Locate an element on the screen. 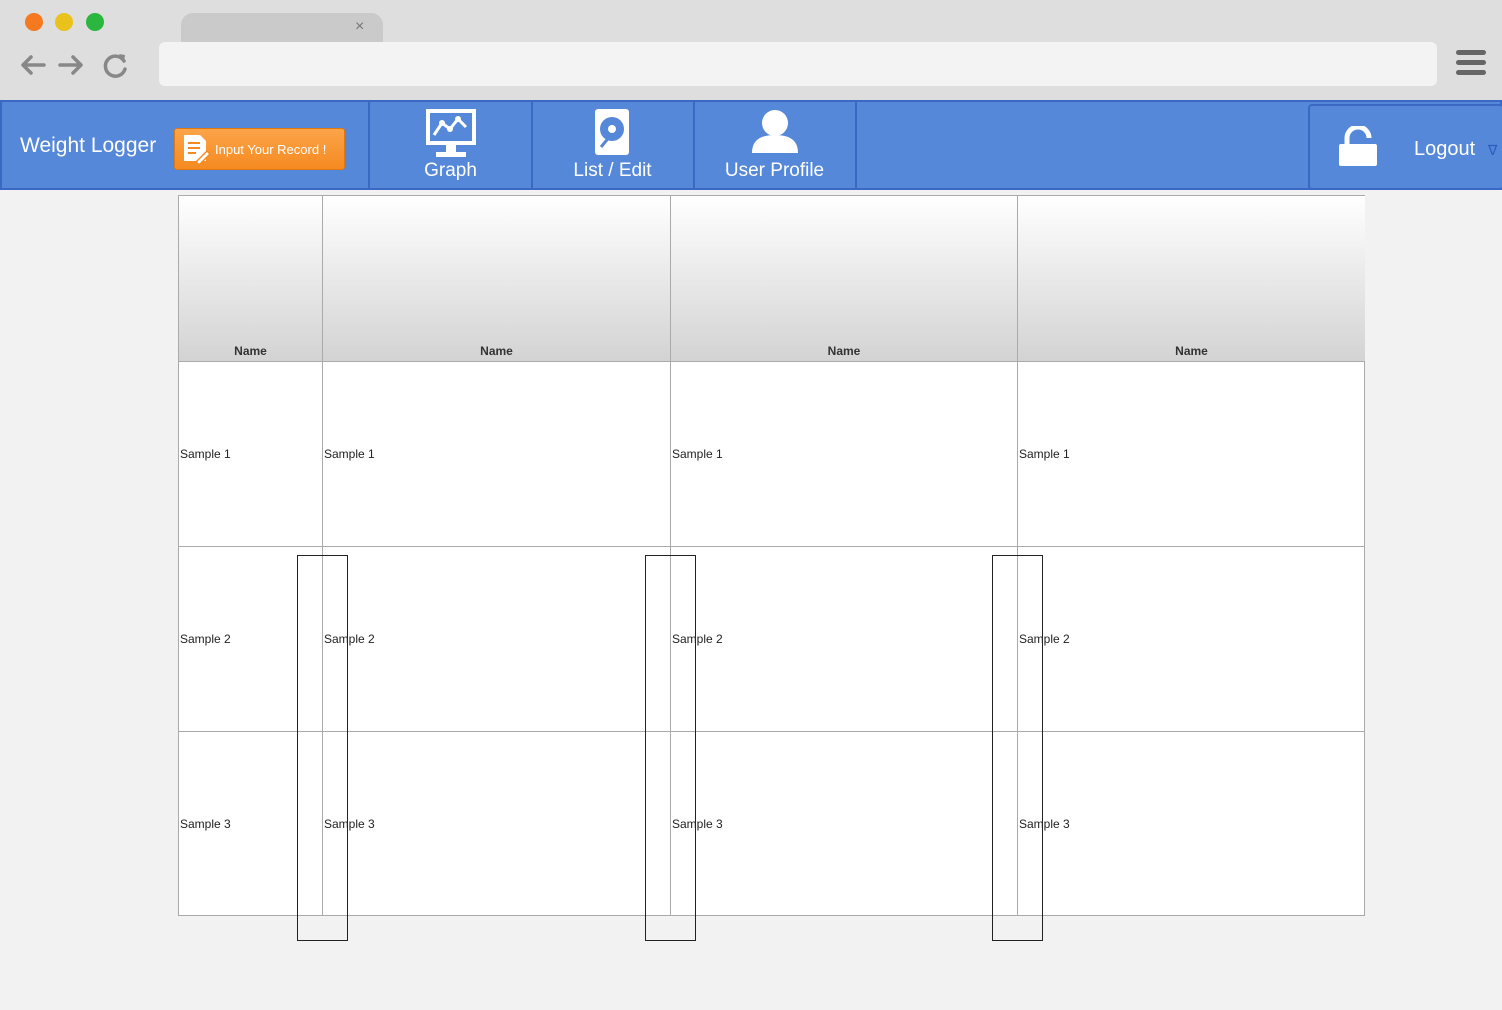 The width and height of the screenshot is (1502, 1010). app-navbar: Weight Logger Input Your Record ! Graph is located at coordinates (751, 145).